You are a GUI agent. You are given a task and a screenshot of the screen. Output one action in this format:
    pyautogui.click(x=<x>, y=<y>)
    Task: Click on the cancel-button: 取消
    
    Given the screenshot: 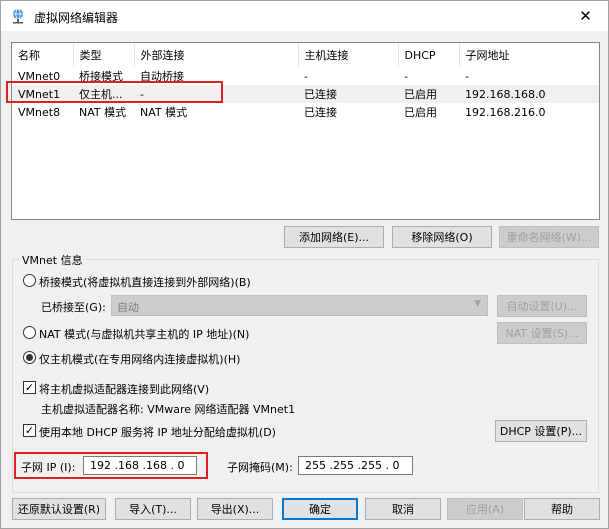 What is the action you would take?
    pyautogui.click(x=403, y=509)
    